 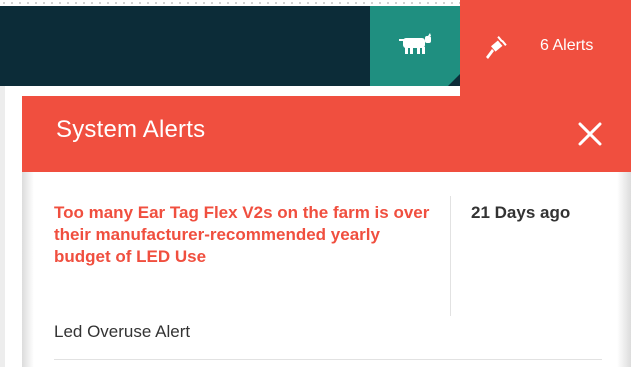 I want to click on alerts-tab: 6 Alerts, so click(x=545, y=48).